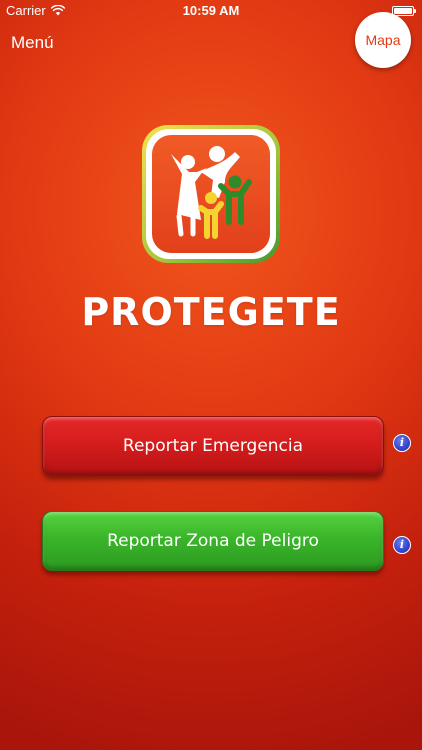 The height and width of the screenshot is (750, 422). Describe the element at coordinates (403, 11) in the screenshot. I see `battery-fill` at that location.